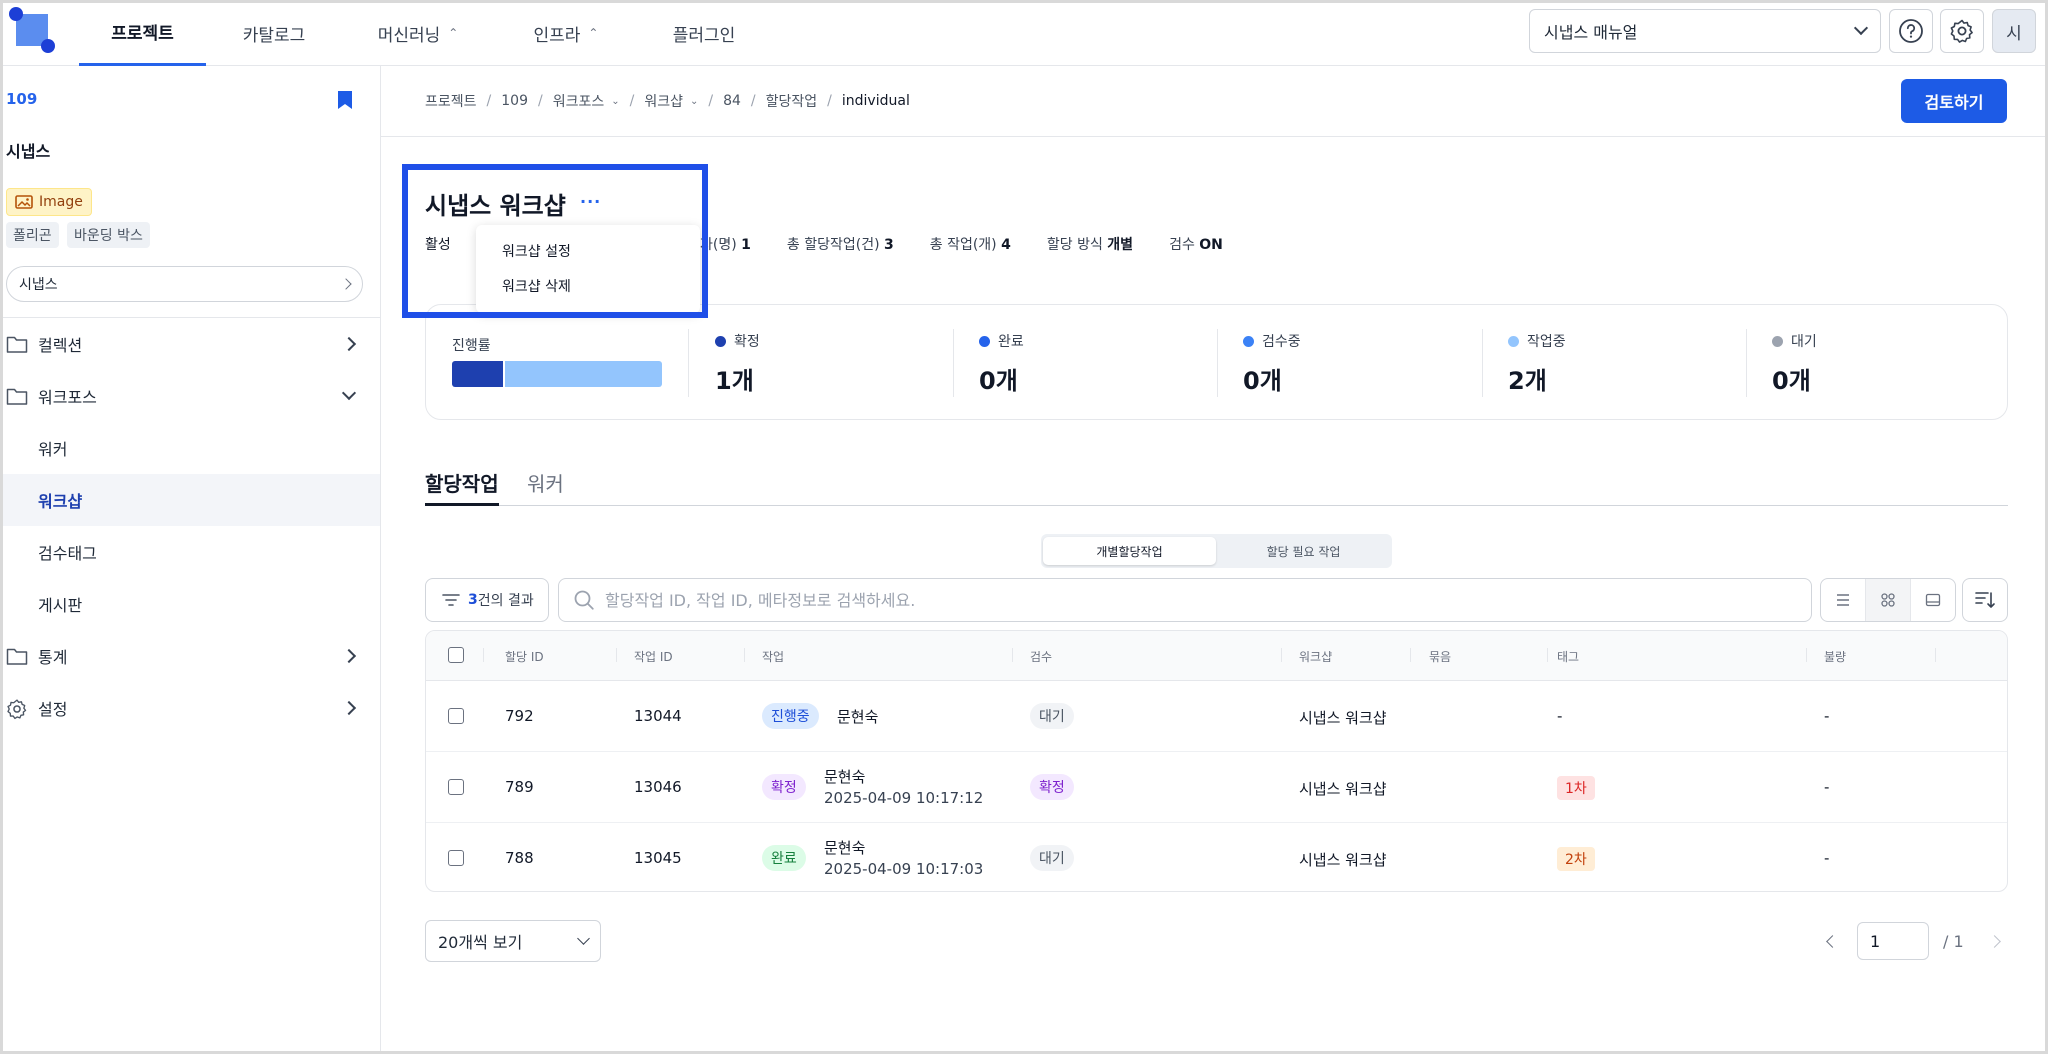 Image resolution: width=2048 pixels, height=1054 pixels. What do you see at coordinates (1888, 600) in the screenshot?
I see `grid-view-button` at bounding box center [1888, 600].